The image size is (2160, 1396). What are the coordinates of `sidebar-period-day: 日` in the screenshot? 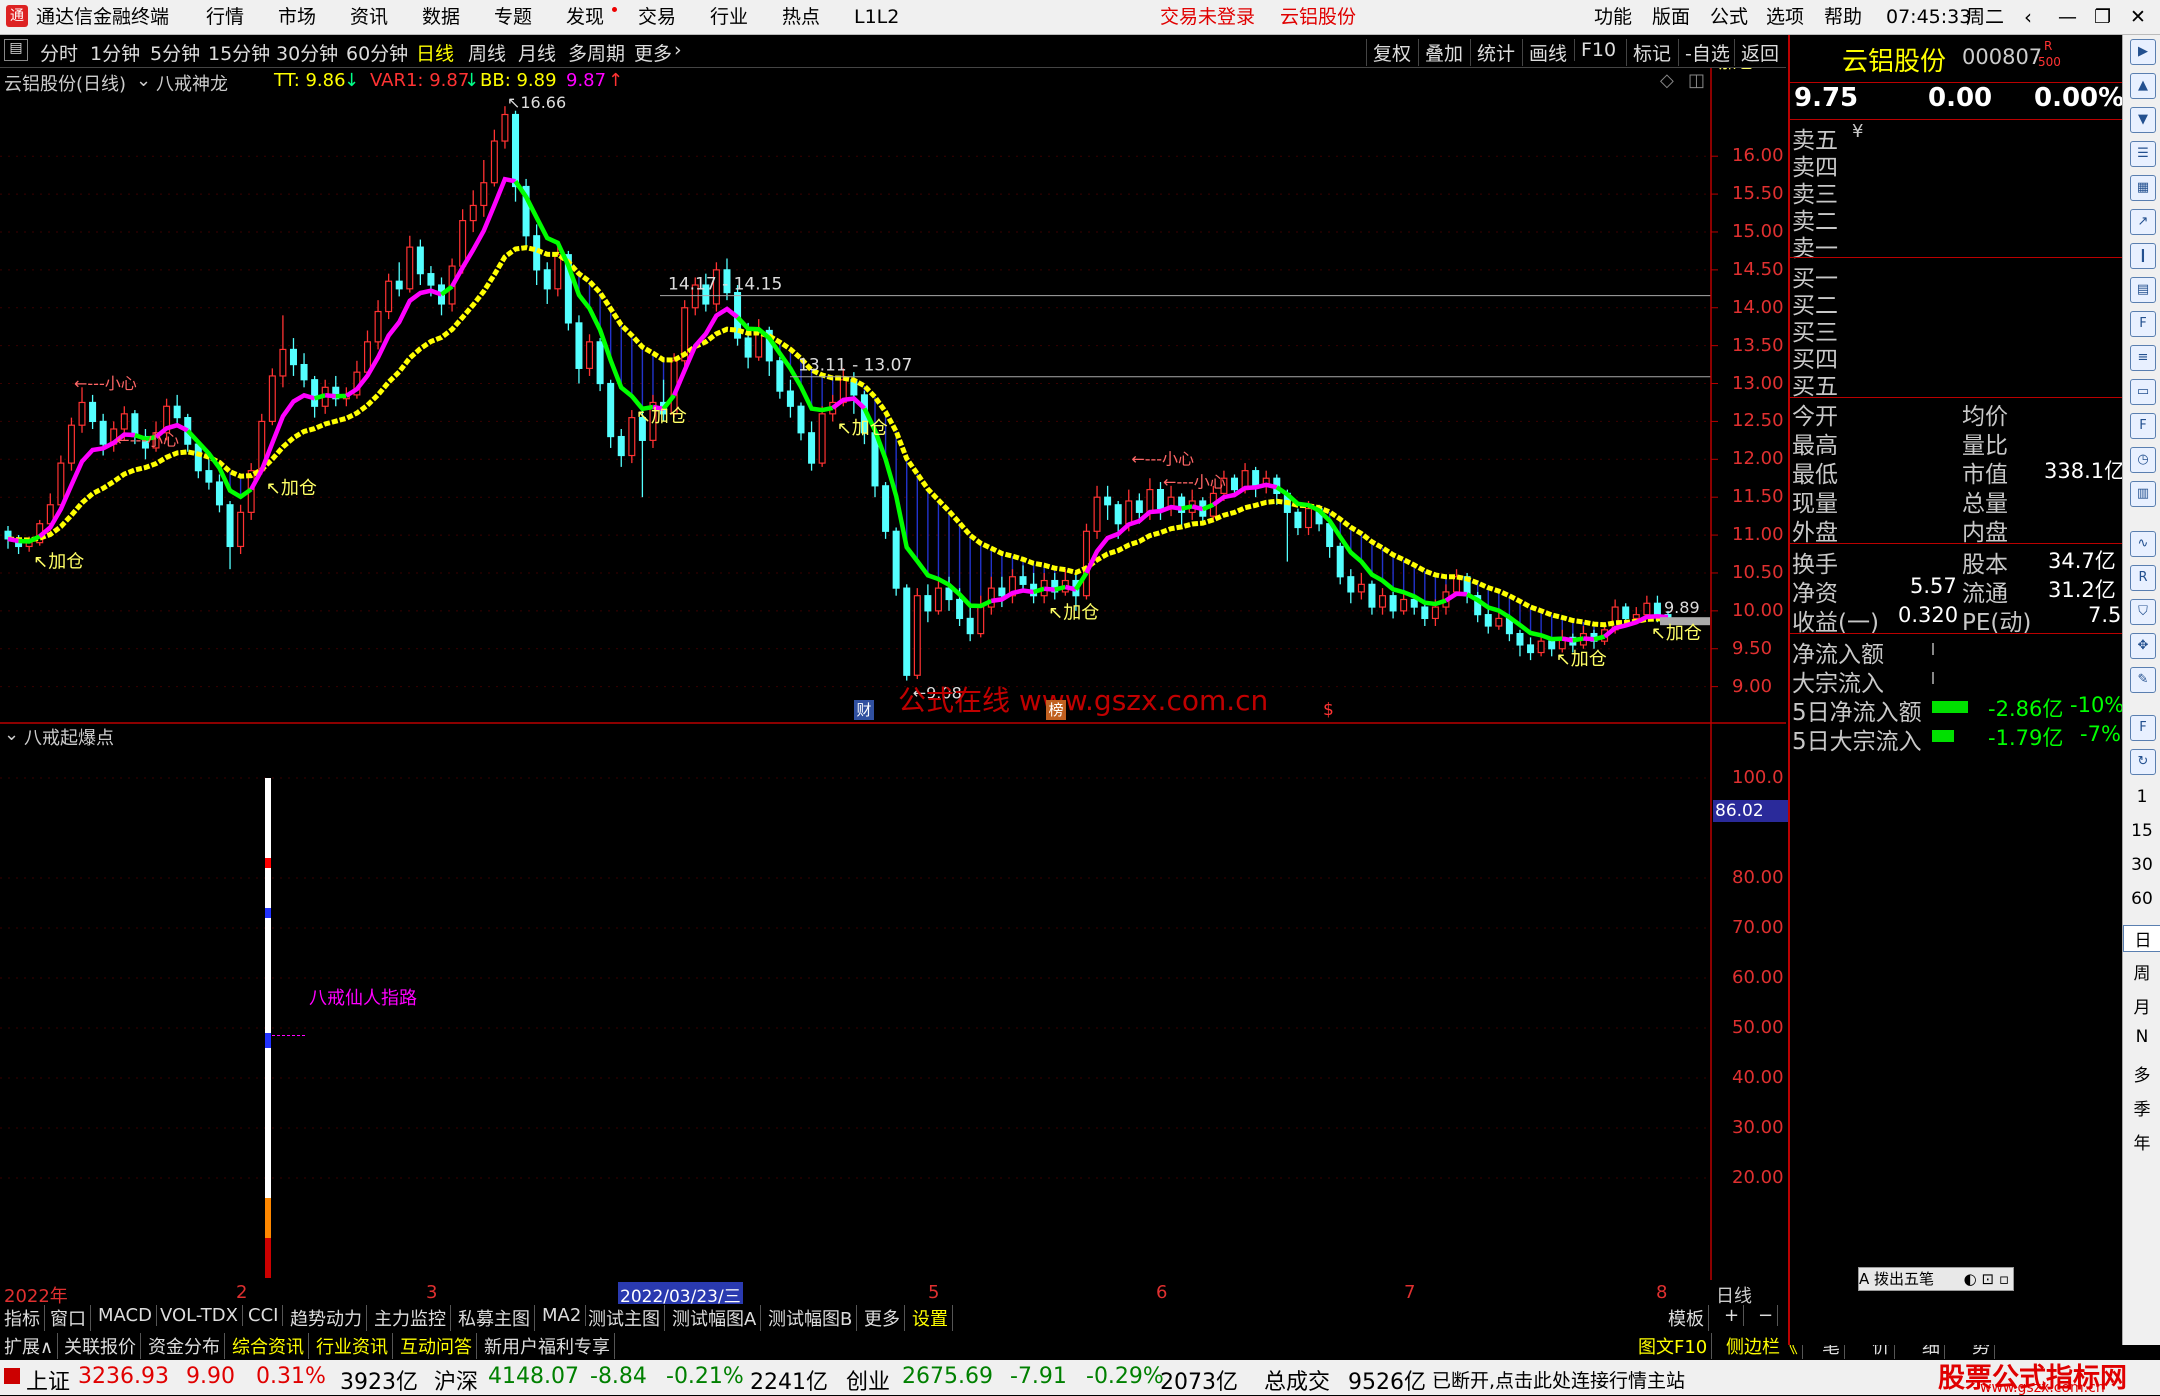 It's located at (2141, 938).